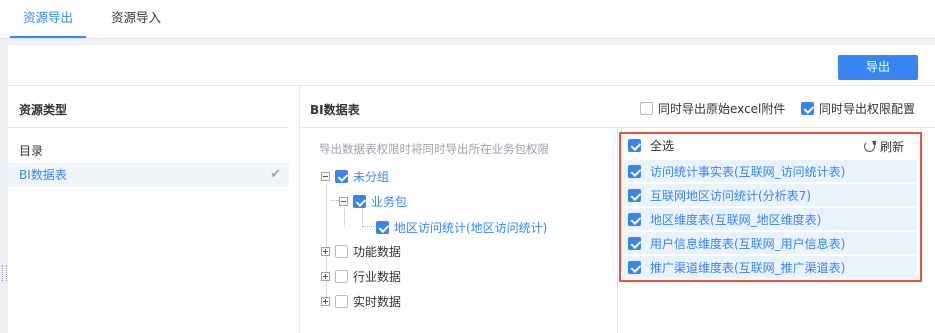 This screenshot has width=935, height=333. I want to click on resource-type-directory: 目录, so click(148, 151).